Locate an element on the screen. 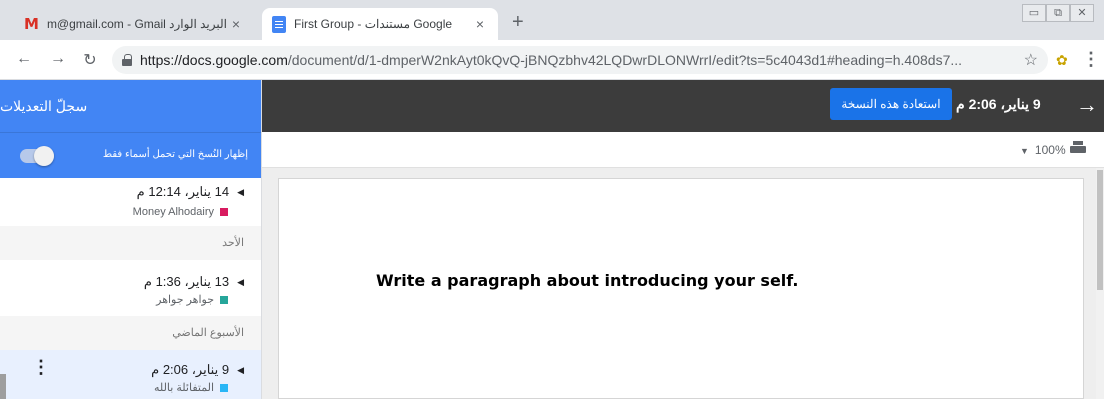 The width and height of the screenshot is (1104, 399). tab-docs: First Group - مستندات Google × is located at coordinates (380, 24).